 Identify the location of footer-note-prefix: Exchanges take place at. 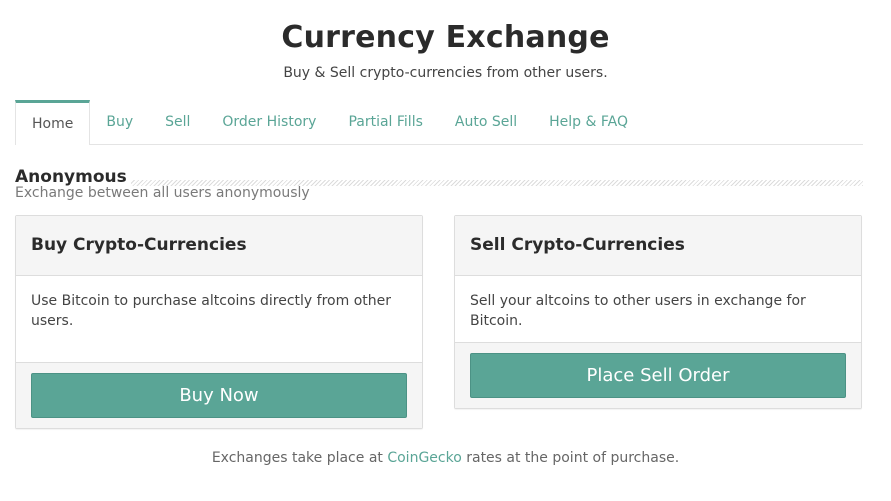
(299, 458).